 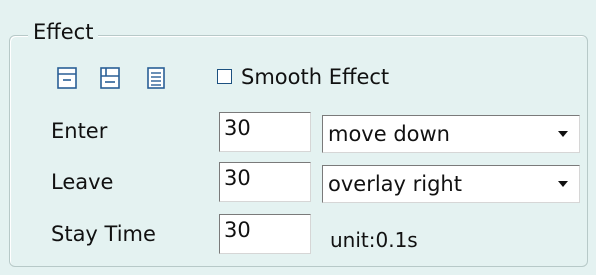 What do you see at coordinates (156, 78) in the screenshot?
I see `page-lines-icon` at bounding box center [156, 78].